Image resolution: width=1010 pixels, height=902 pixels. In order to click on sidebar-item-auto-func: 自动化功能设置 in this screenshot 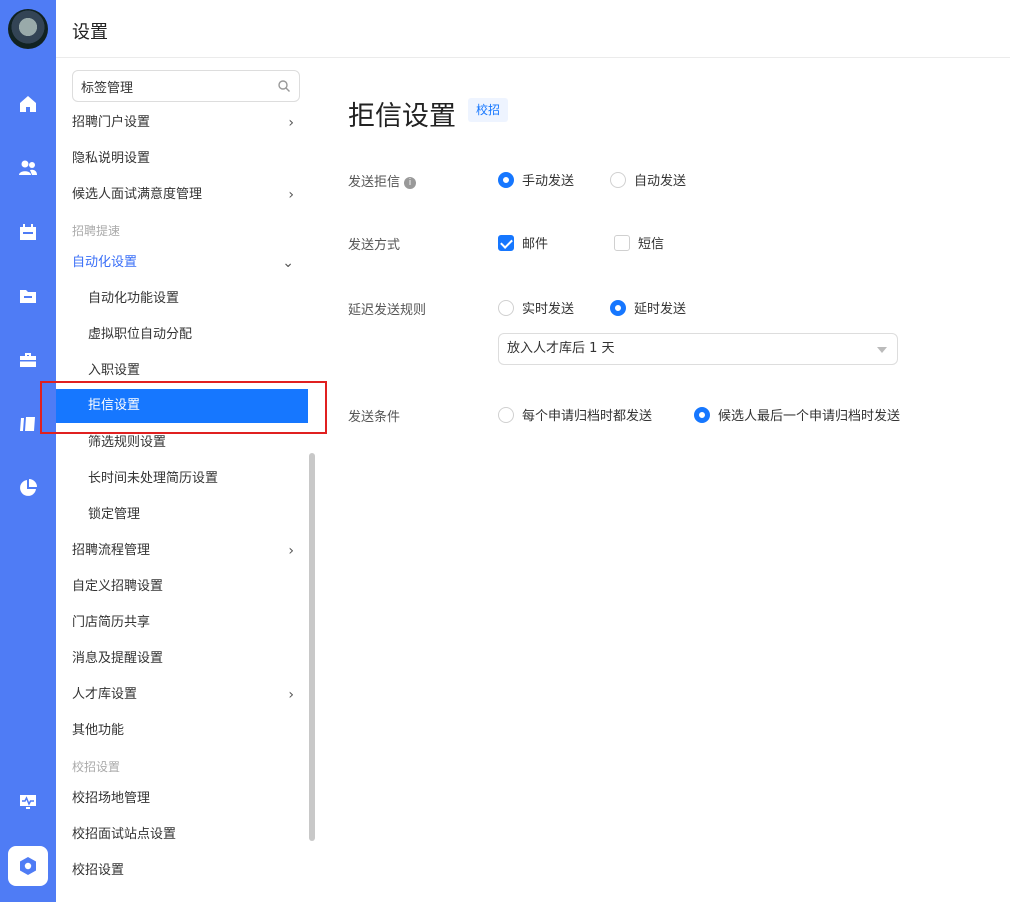, I will do `click(194, 299)`.